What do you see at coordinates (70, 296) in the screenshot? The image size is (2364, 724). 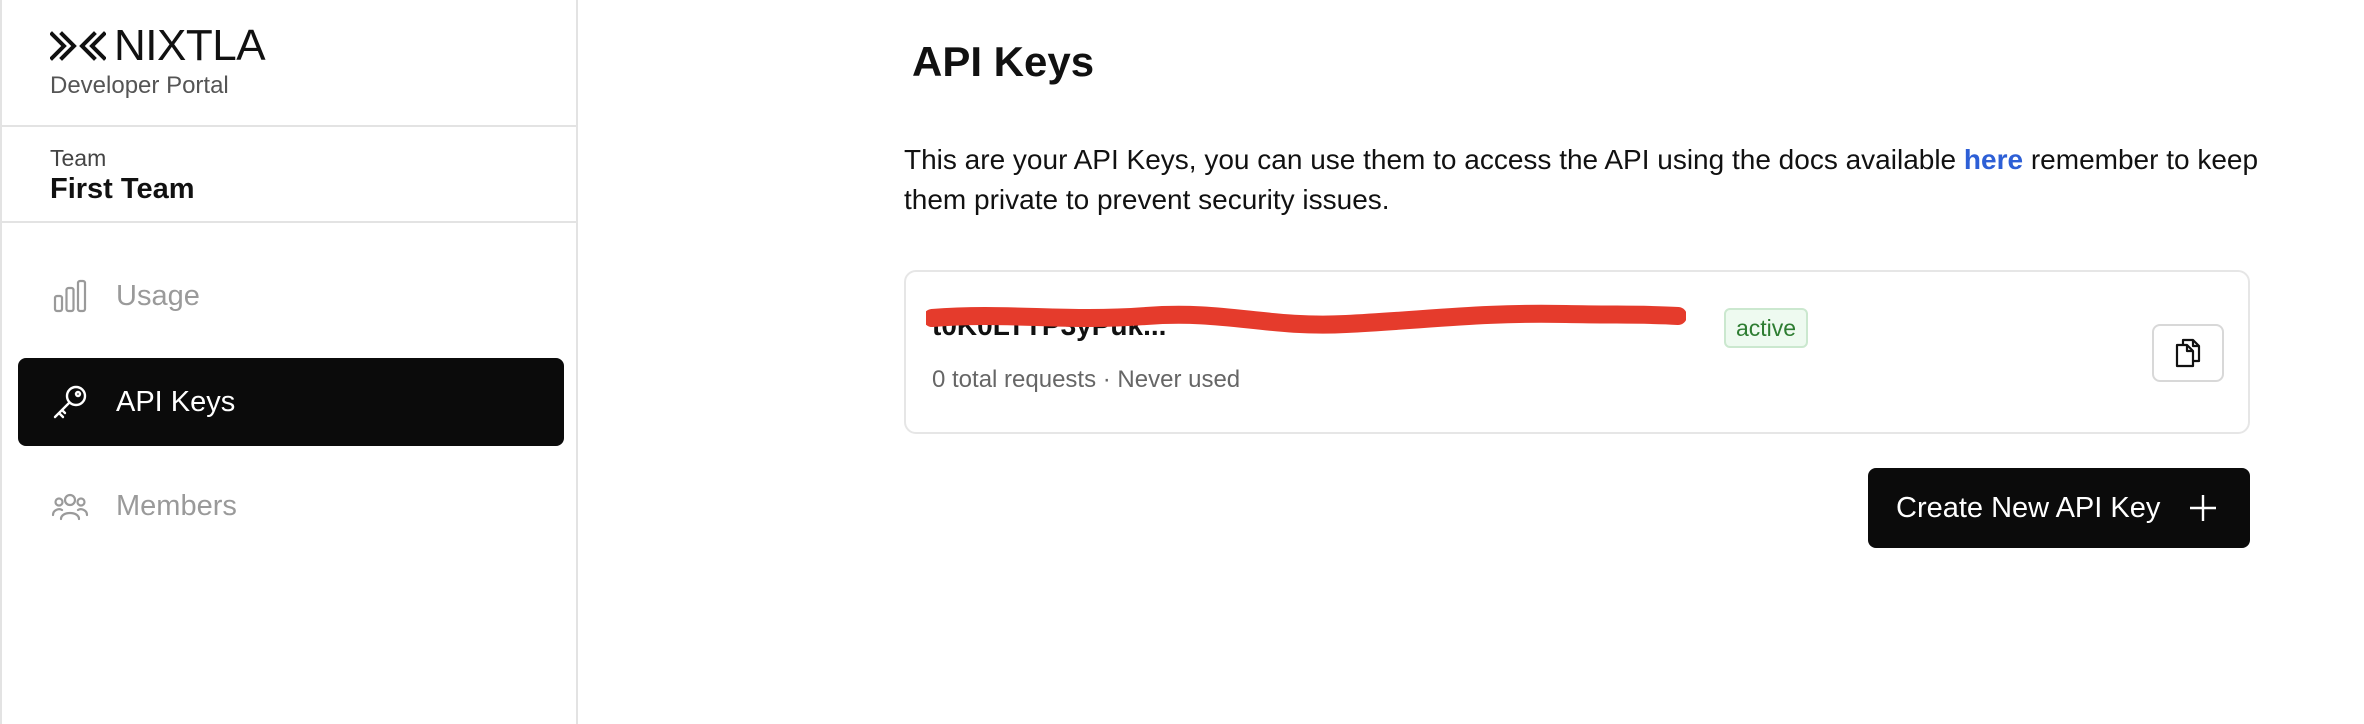 I see `bar-chart-icon` at bounding box center [70, 296].